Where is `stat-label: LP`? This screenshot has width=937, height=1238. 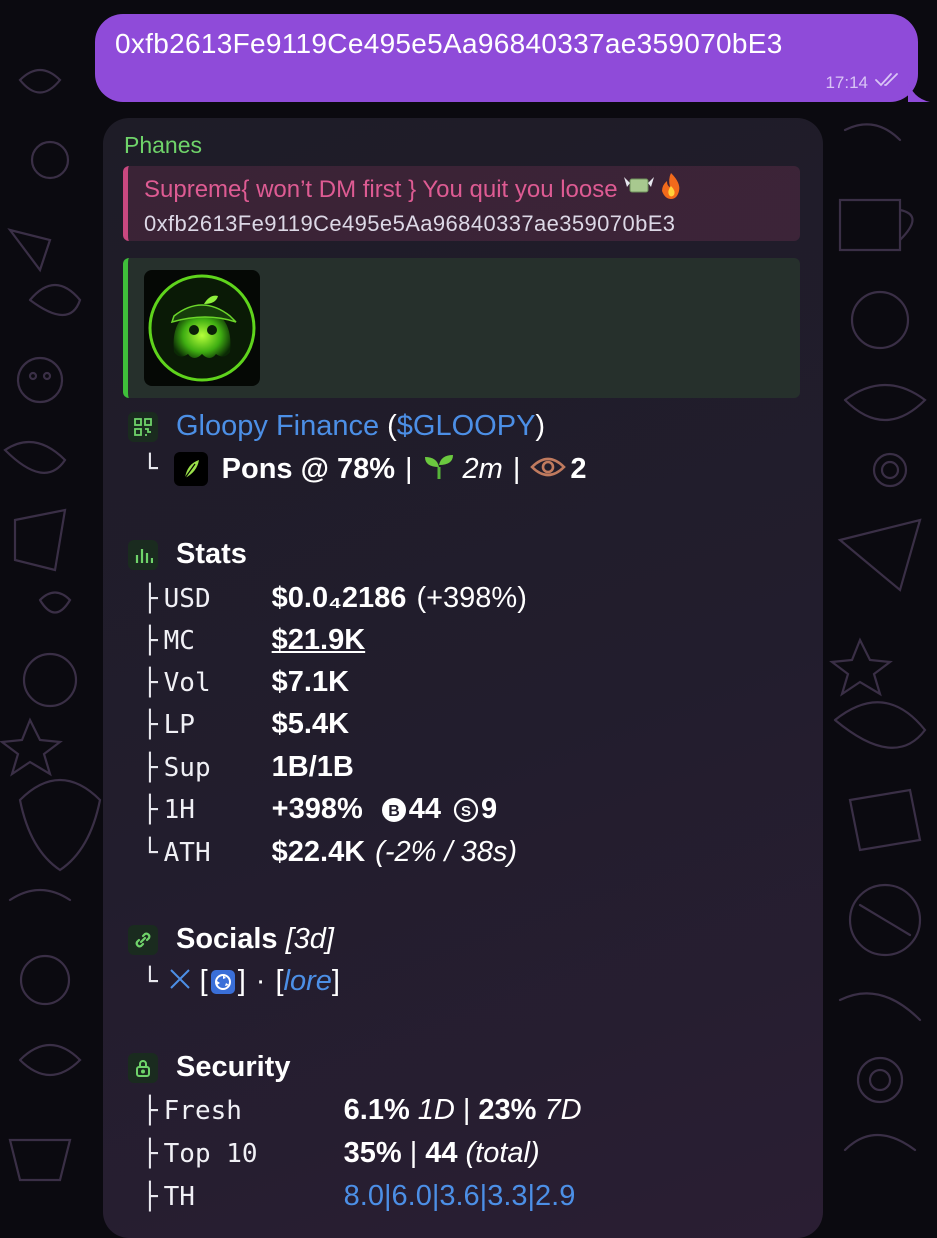
stat-label: LP is located at coordinates (179, 724).